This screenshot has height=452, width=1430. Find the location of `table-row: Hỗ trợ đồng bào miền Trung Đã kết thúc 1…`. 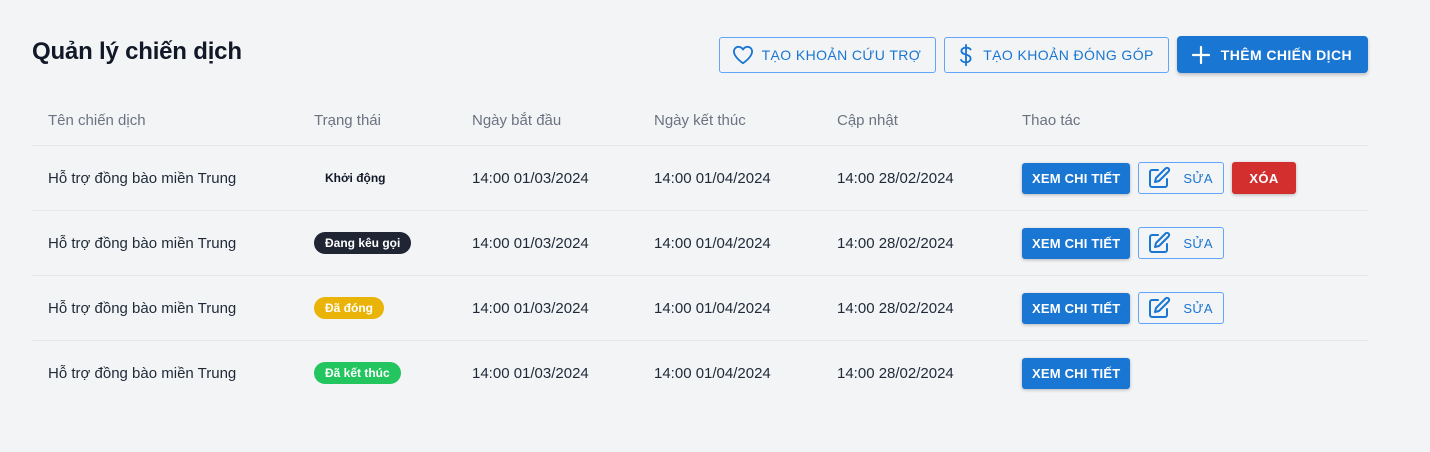

table-row: Hỗ trợ đồng bào miền Trung Đã kết thúc 1… is located at coordinates (700, 373).